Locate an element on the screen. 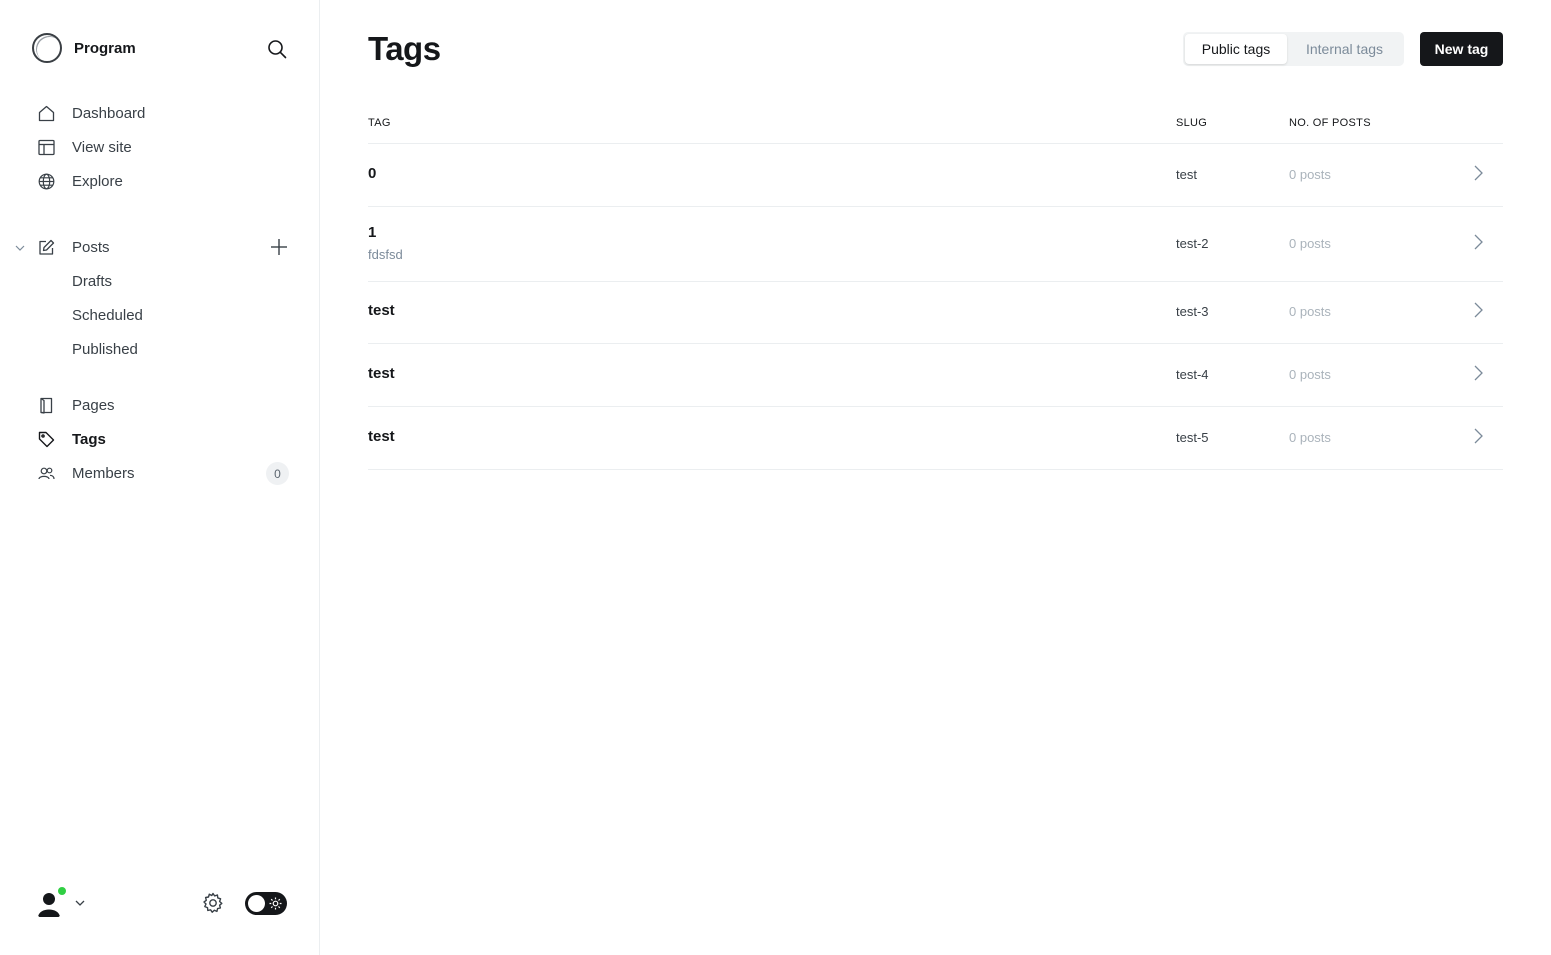 This screenshot has width=1551, height=955. new-tag-button: New tag is located at coordinates (1461, 49).